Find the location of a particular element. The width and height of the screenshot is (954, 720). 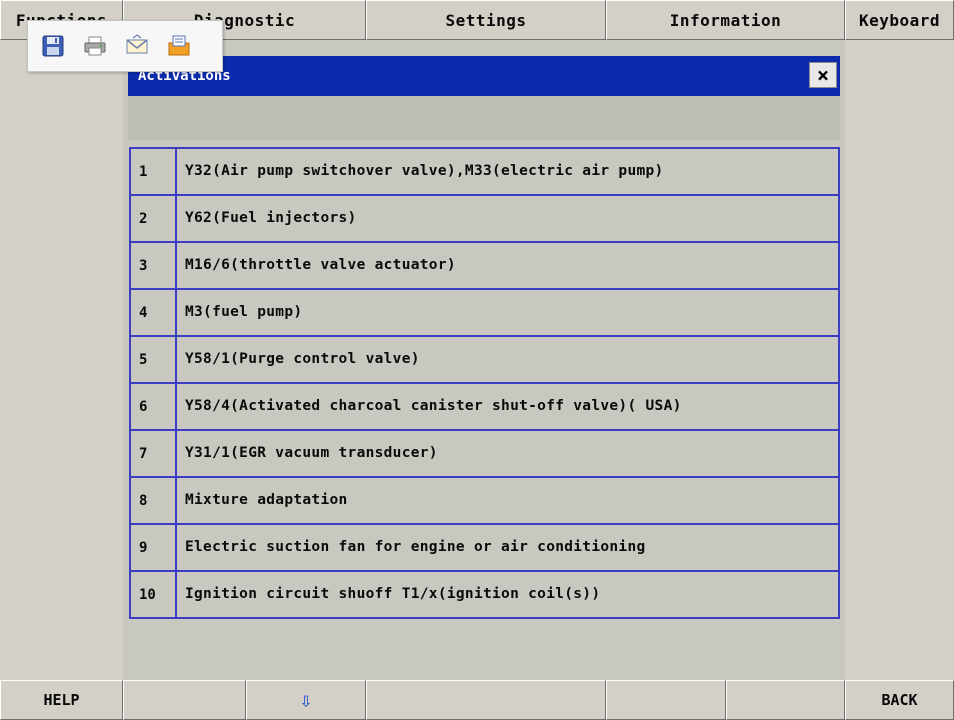

down-arrow-icon: ⇩ is located at coordinates (306, 700).